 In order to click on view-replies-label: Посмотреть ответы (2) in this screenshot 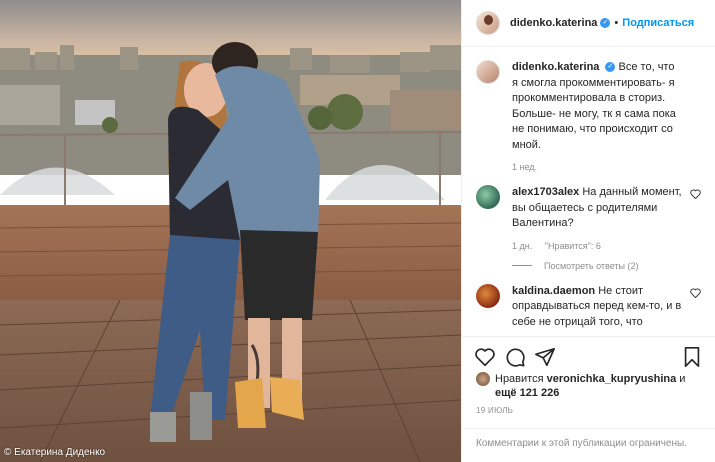, I will do `click(591, 265)`.